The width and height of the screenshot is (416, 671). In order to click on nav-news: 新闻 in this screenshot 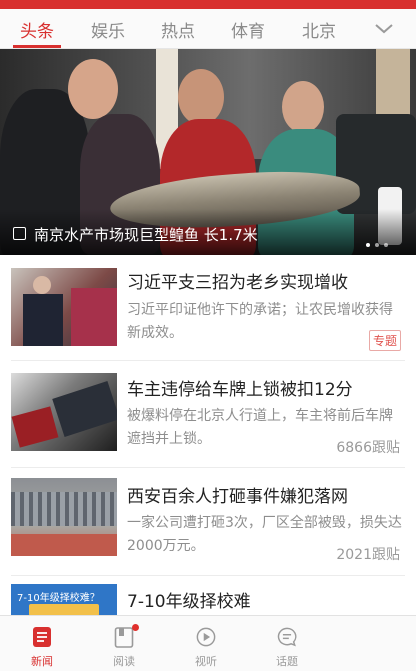, I will do `click(42, 643)`.